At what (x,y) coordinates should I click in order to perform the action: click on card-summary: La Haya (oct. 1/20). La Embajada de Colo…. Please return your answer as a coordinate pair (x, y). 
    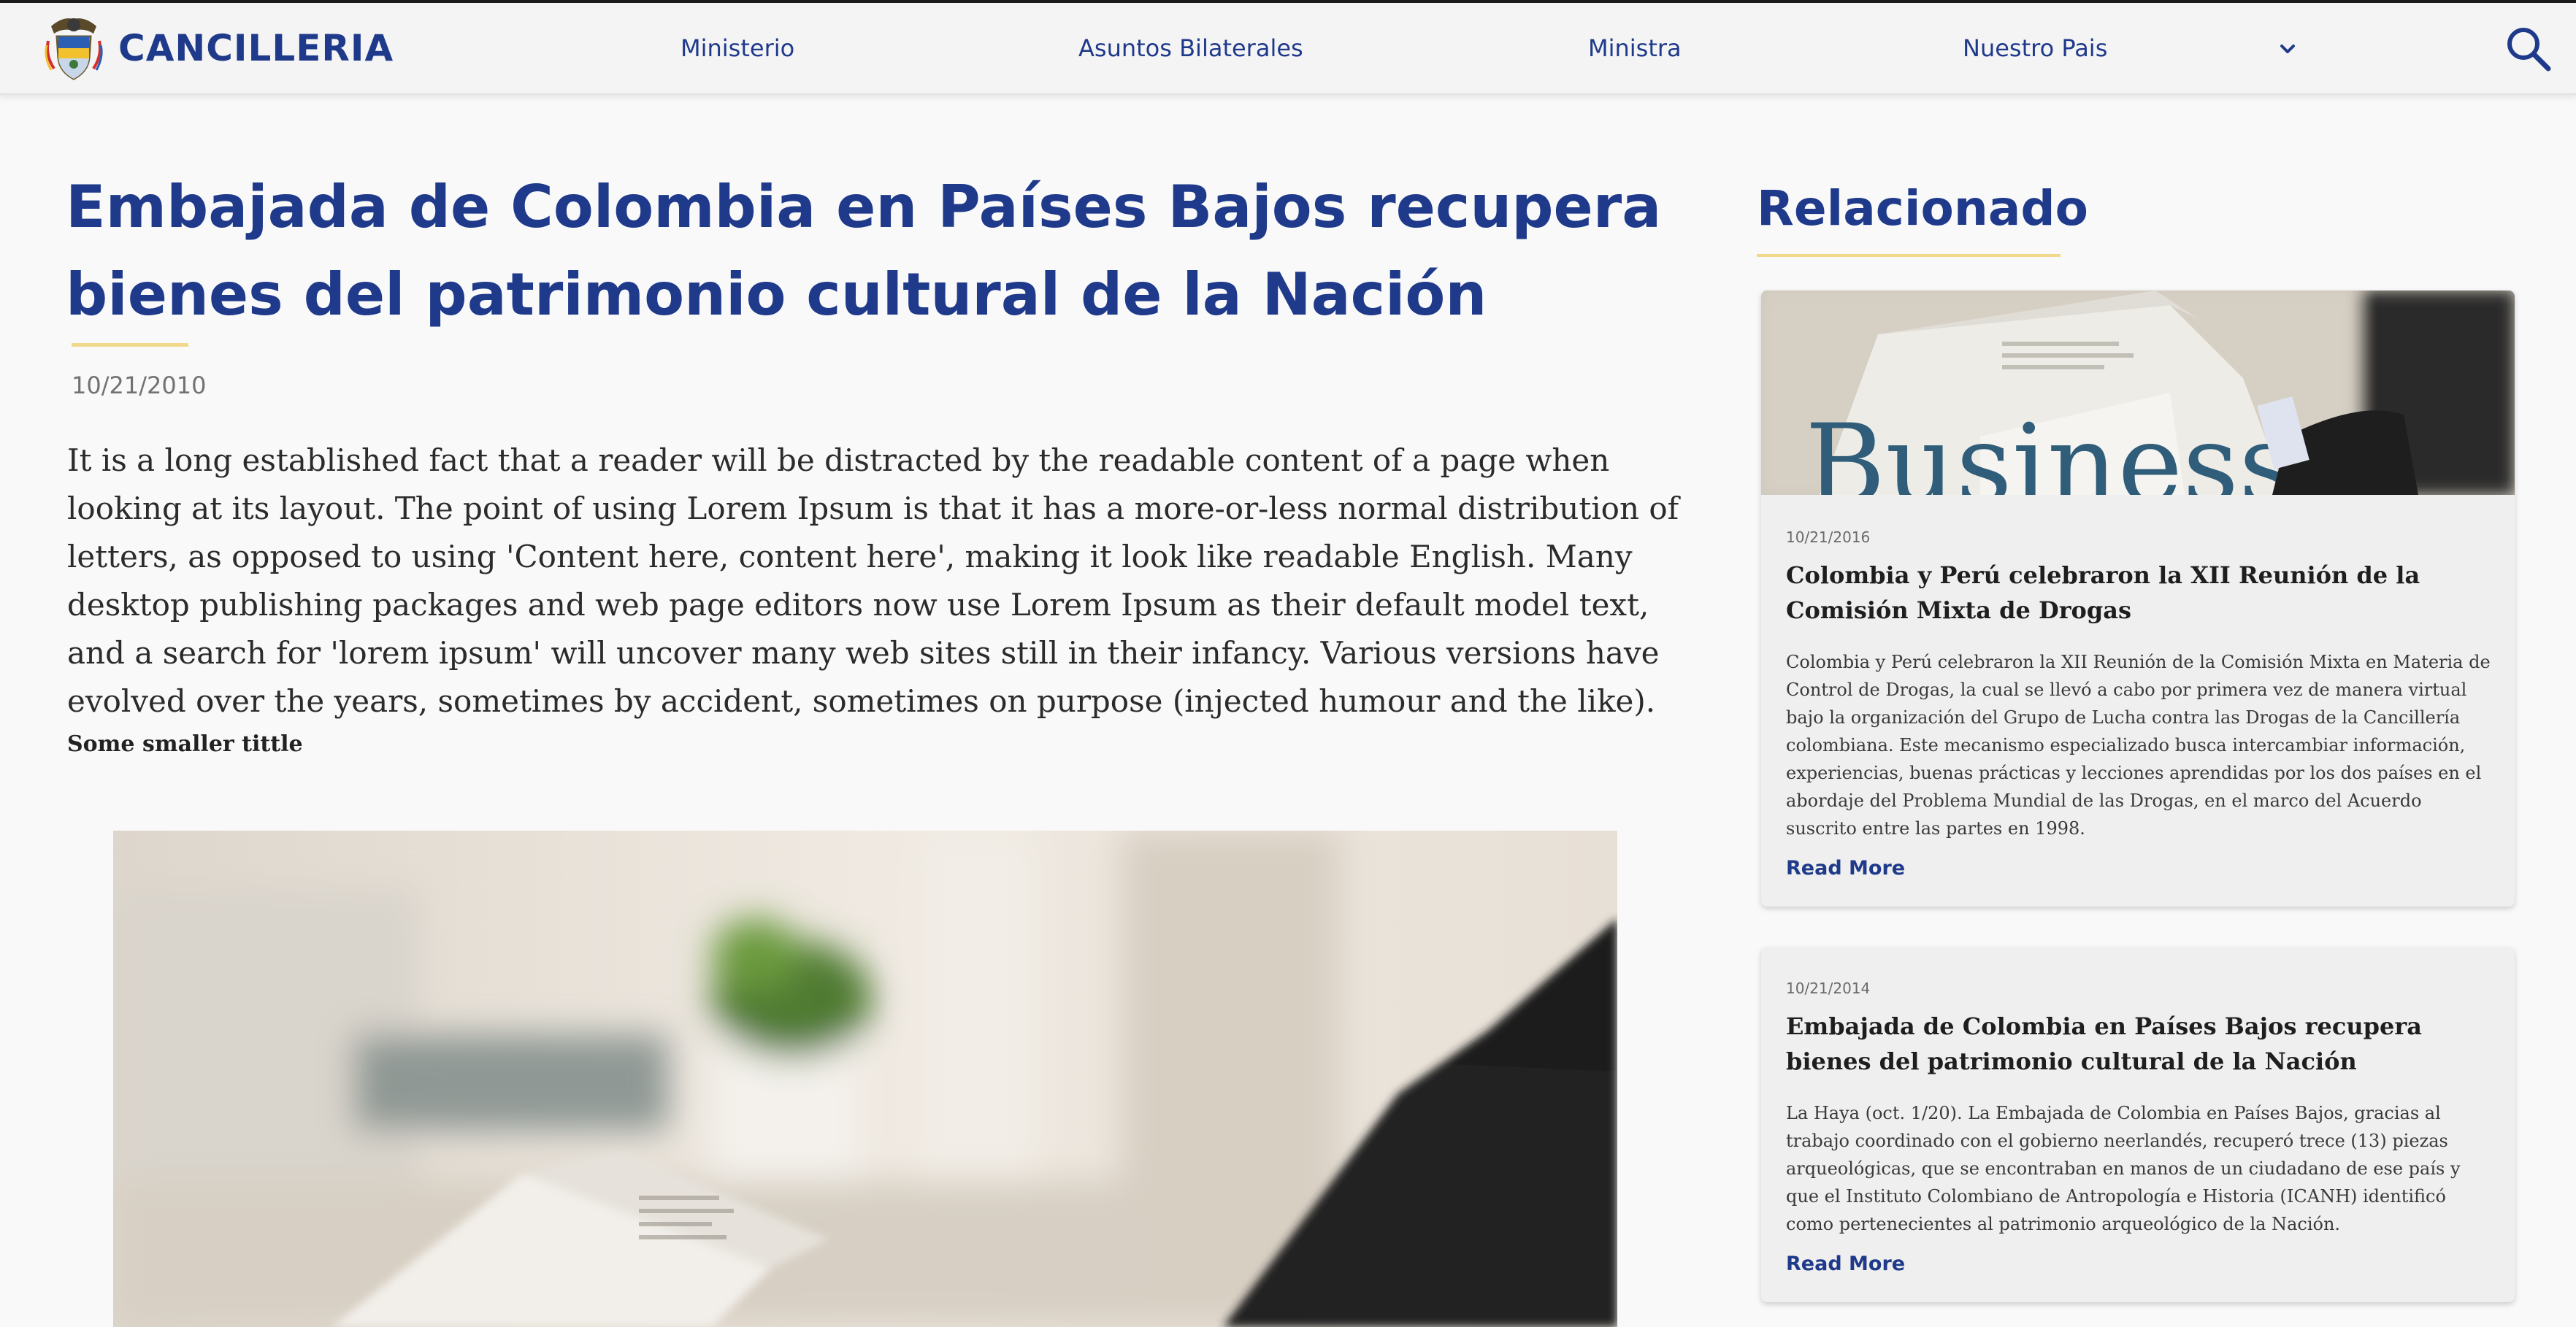
    Looking at the image, I should click on (2123, 1168).